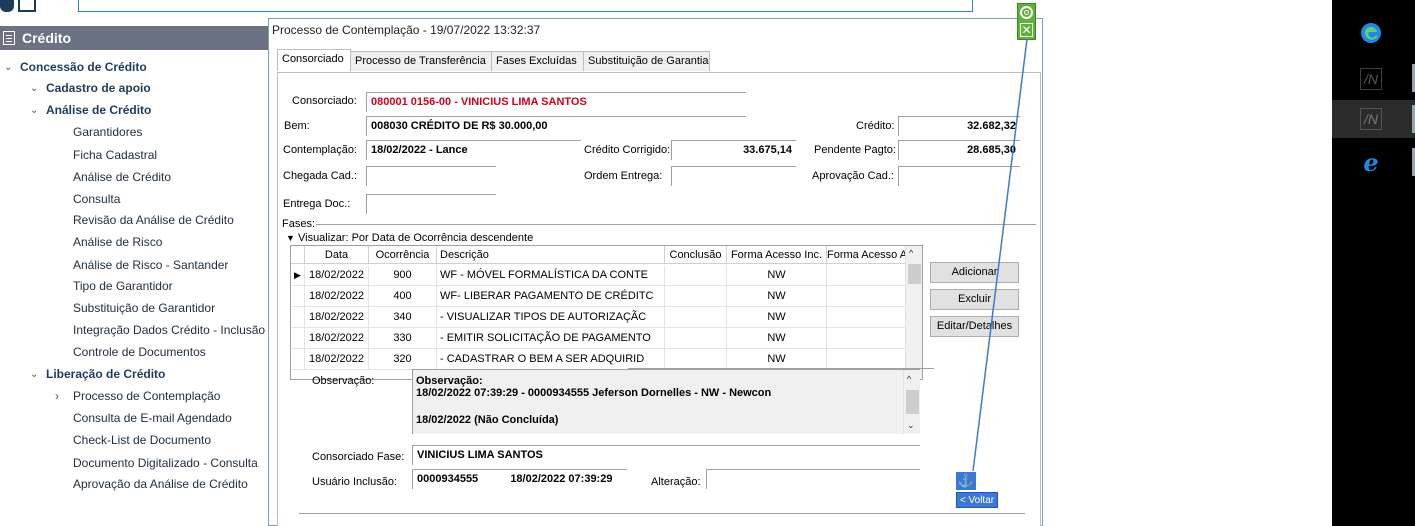 This screenshot has height=526, width=1415. I want to click on observacao-line1: Observação:, so click(449, 381).